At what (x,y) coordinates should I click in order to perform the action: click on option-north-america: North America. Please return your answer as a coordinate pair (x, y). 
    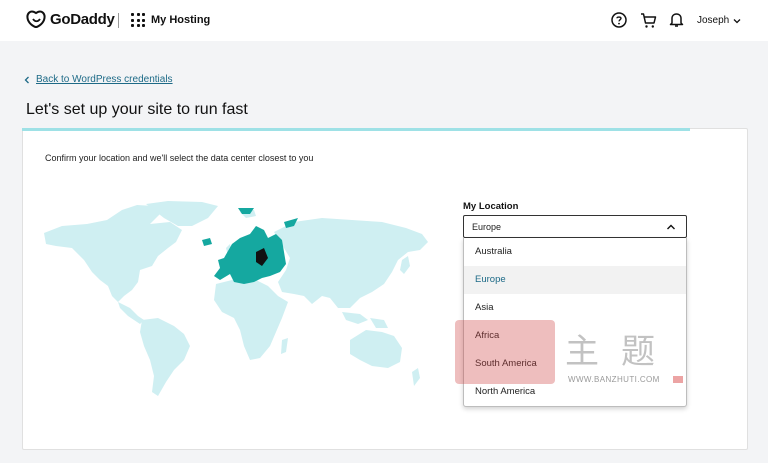
    Looking at the image, I should click on (575, 392).